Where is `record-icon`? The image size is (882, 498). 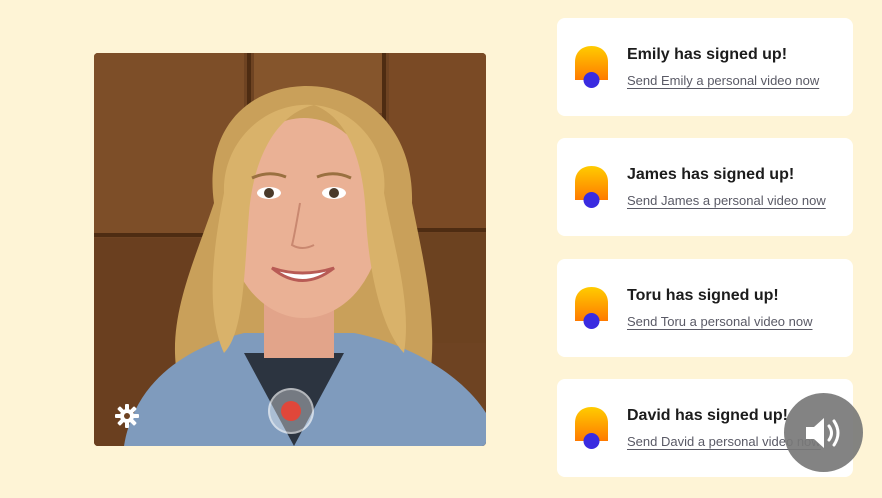
record-icon is located at coordinates (291, 411).